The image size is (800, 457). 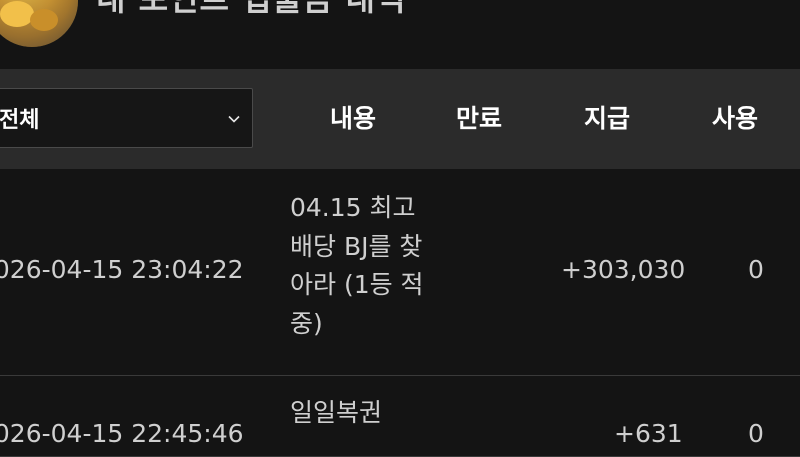 What do you see at coordinates (234, 119) in the screenshot?
I see `chevron-down-icon` at bounding box center [234, 119].